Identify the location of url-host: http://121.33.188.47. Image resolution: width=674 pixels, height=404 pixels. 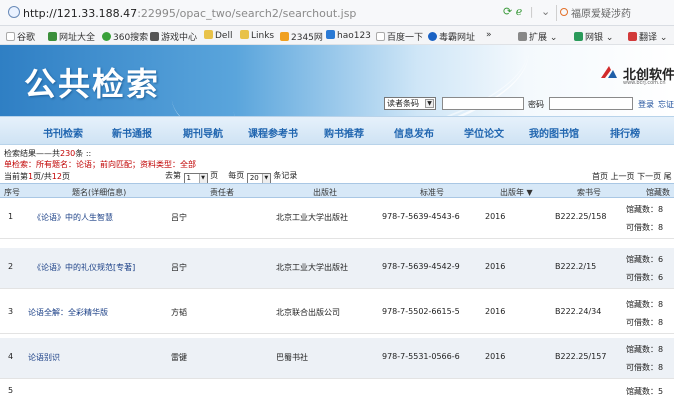
(80, 13).